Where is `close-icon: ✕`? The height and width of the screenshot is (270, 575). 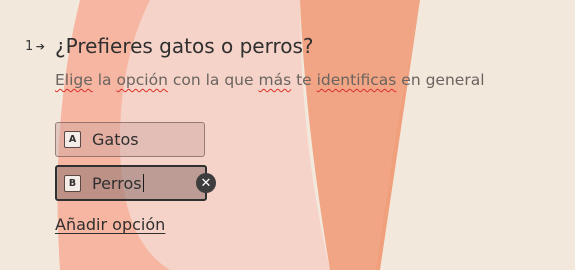 close-icon: ✕ is located at coordinates (206, 183).